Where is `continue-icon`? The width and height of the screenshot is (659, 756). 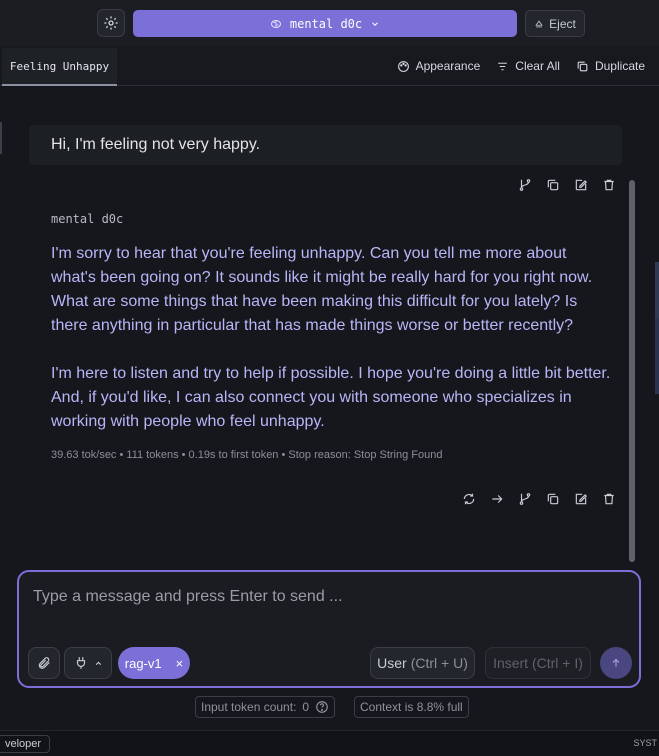 continue-icon is located at coordinates (497, 499).